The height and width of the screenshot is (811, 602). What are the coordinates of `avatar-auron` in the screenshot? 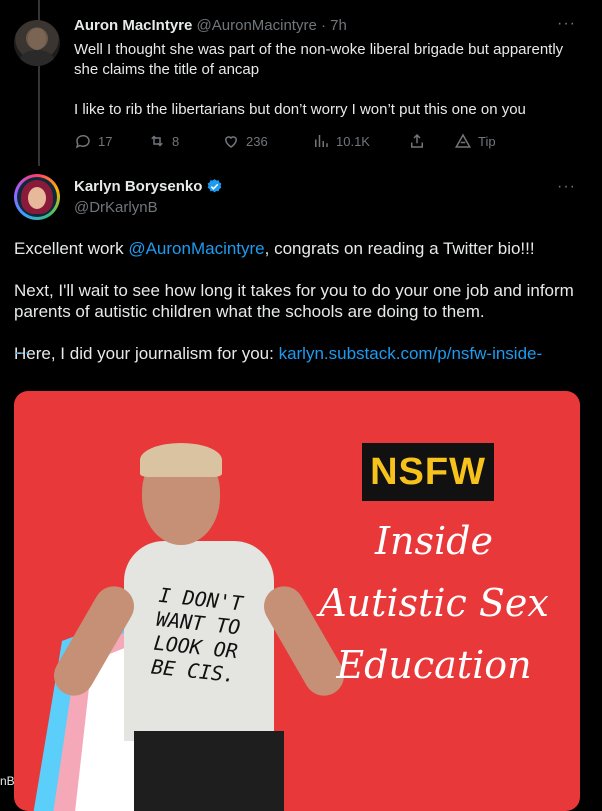 It's located at (37, 43).